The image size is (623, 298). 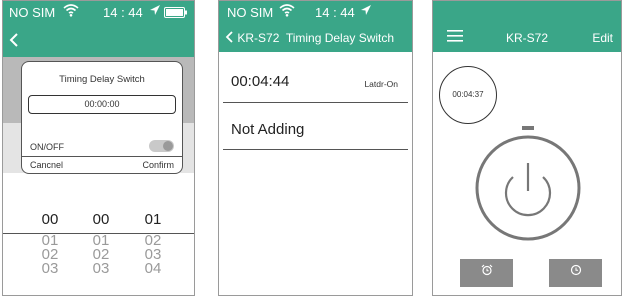 I want to click on clock-icon, so click(x=575, y=270).